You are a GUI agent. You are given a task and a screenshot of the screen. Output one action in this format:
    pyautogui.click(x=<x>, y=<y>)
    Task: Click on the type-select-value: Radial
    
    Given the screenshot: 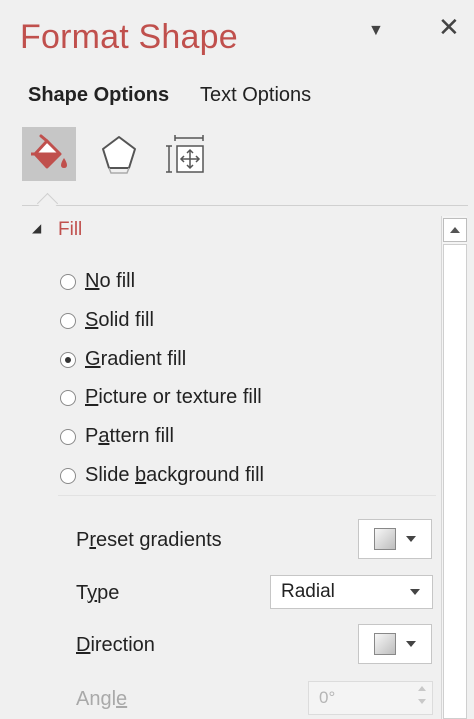 What is the action you would take?
    pyautogui.click(x=308, y=591)
    